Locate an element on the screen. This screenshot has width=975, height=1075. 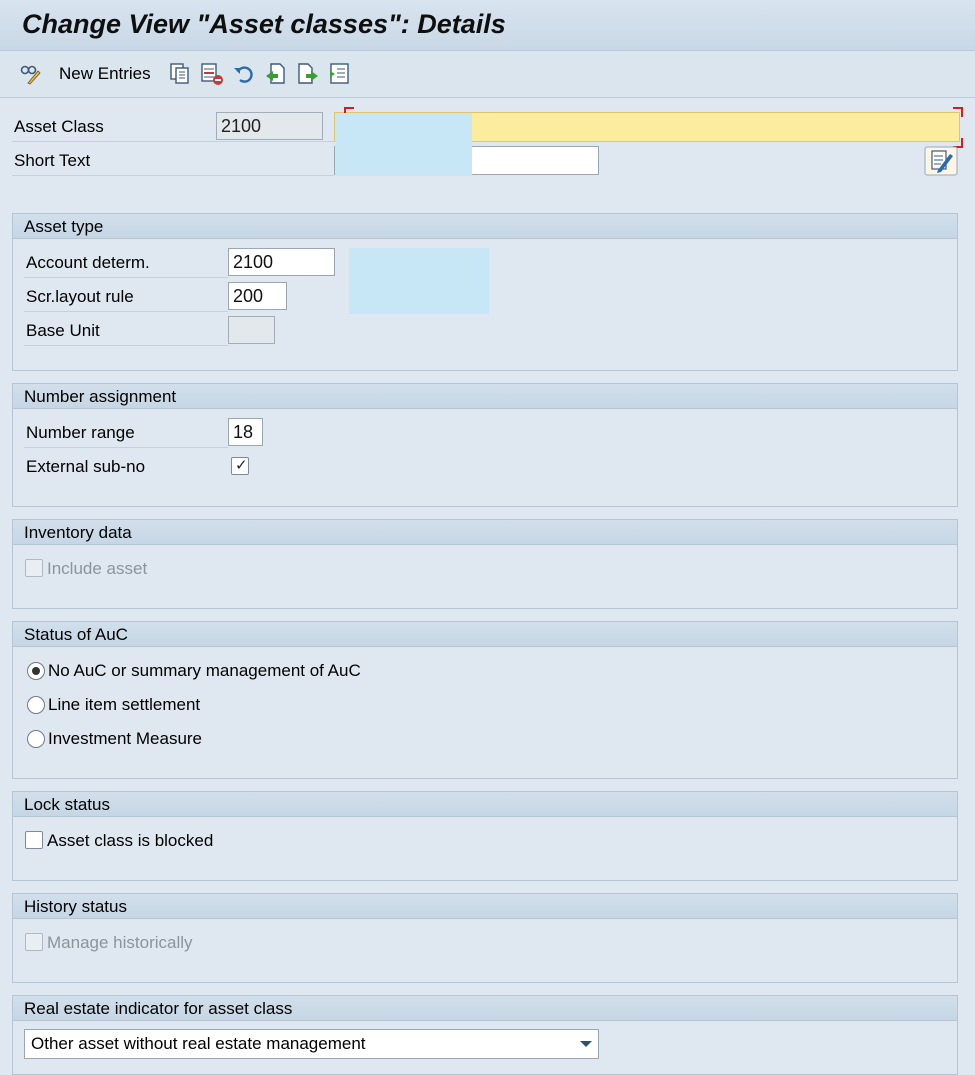
investment-measure-radio is located at coordinates (36, 739).